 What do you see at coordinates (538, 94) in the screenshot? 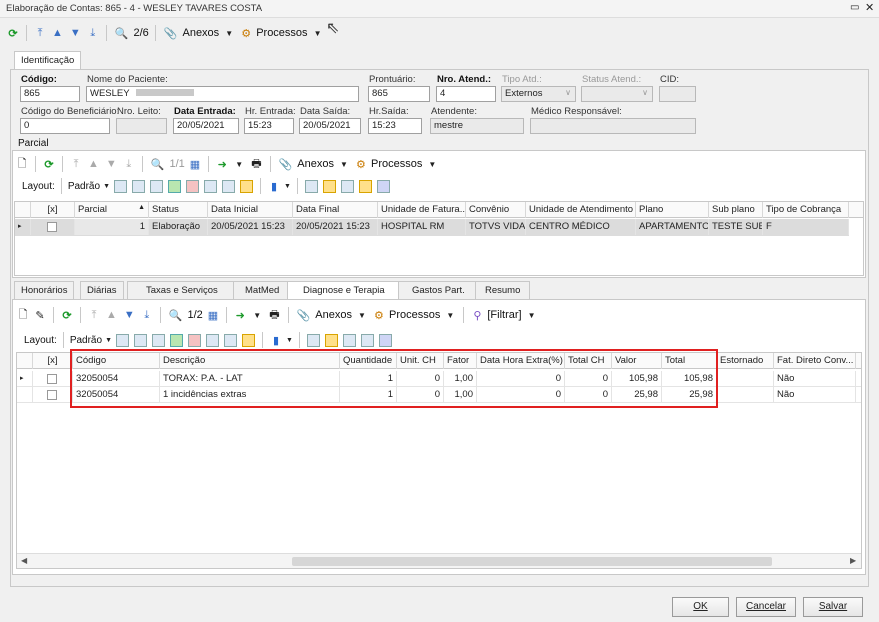
I see `tipo-atd-select: Externos ∨` at bounding box center [538, 94].